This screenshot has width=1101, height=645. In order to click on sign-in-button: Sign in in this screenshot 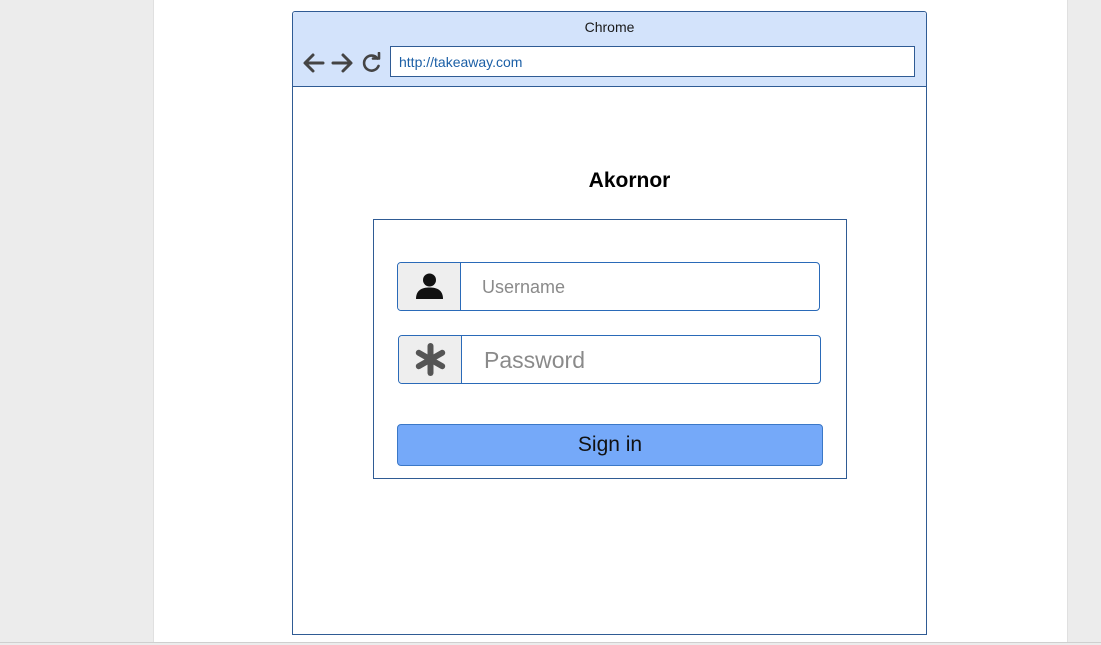, I will do `click(610, 445)`.